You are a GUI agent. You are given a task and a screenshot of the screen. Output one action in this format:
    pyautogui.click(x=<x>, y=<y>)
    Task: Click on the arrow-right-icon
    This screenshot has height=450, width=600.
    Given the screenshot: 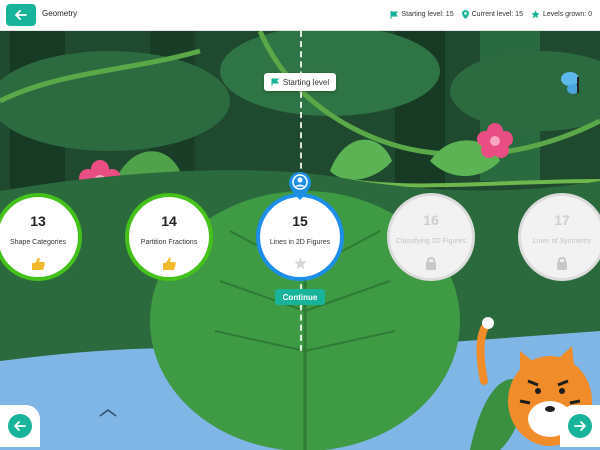 What is the action you would take?
    pyautogui.click(x=580, y=426)
    